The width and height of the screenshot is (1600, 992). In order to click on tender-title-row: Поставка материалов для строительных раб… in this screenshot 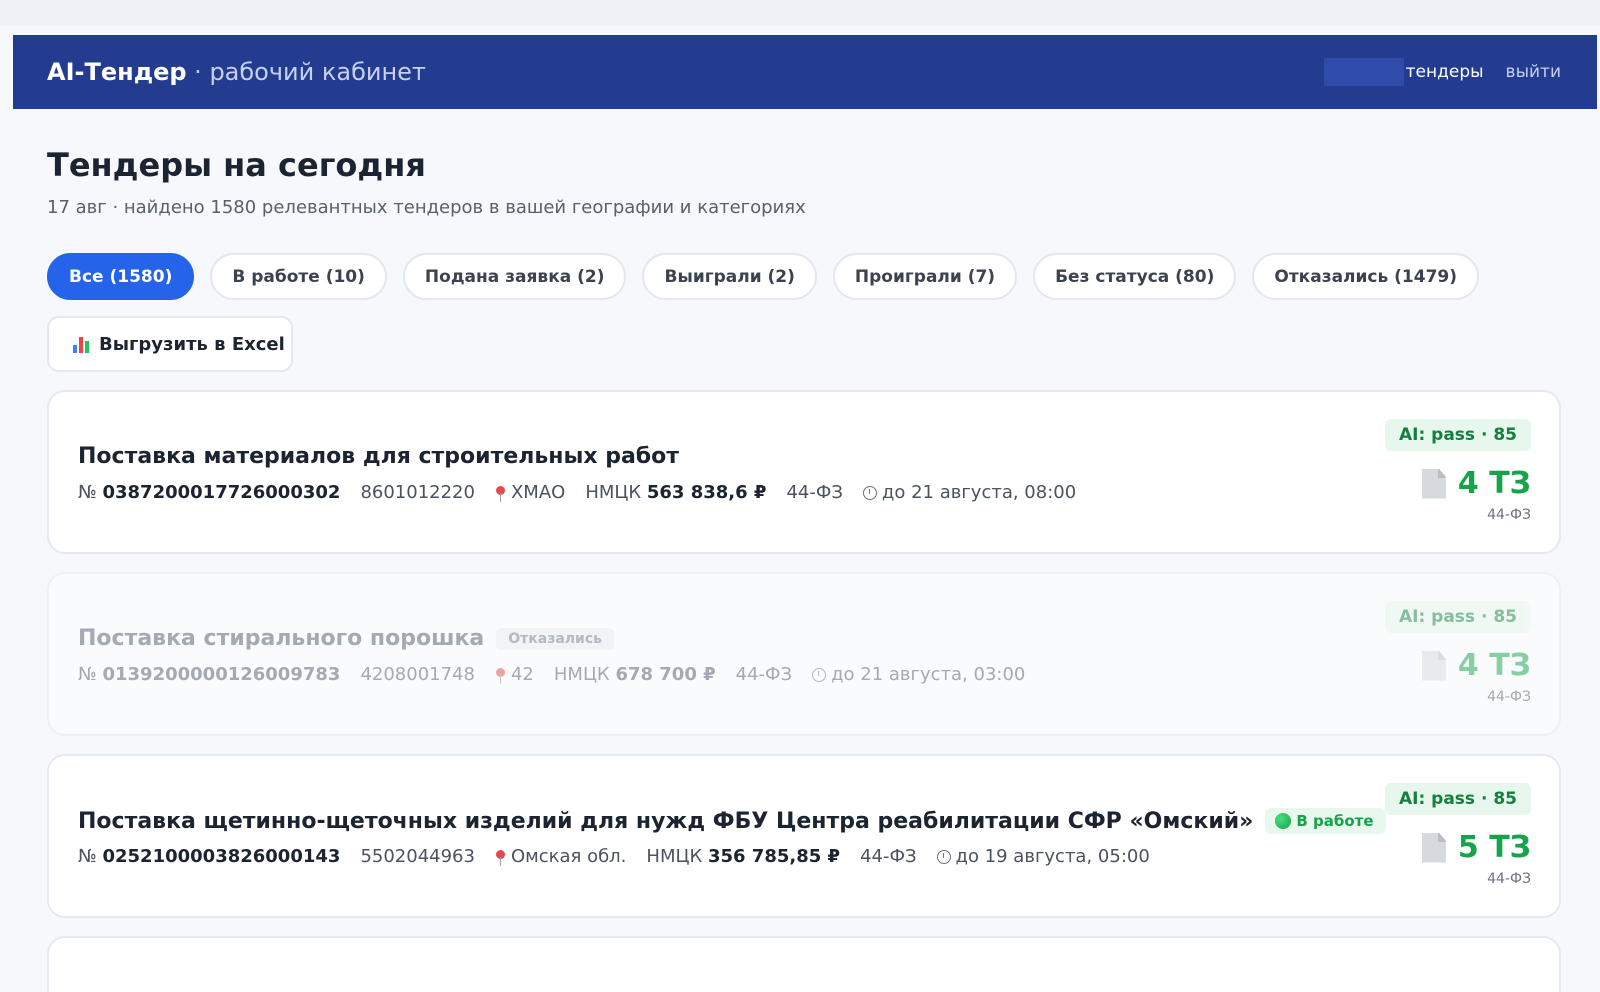, I will do `click(378, 456)`.